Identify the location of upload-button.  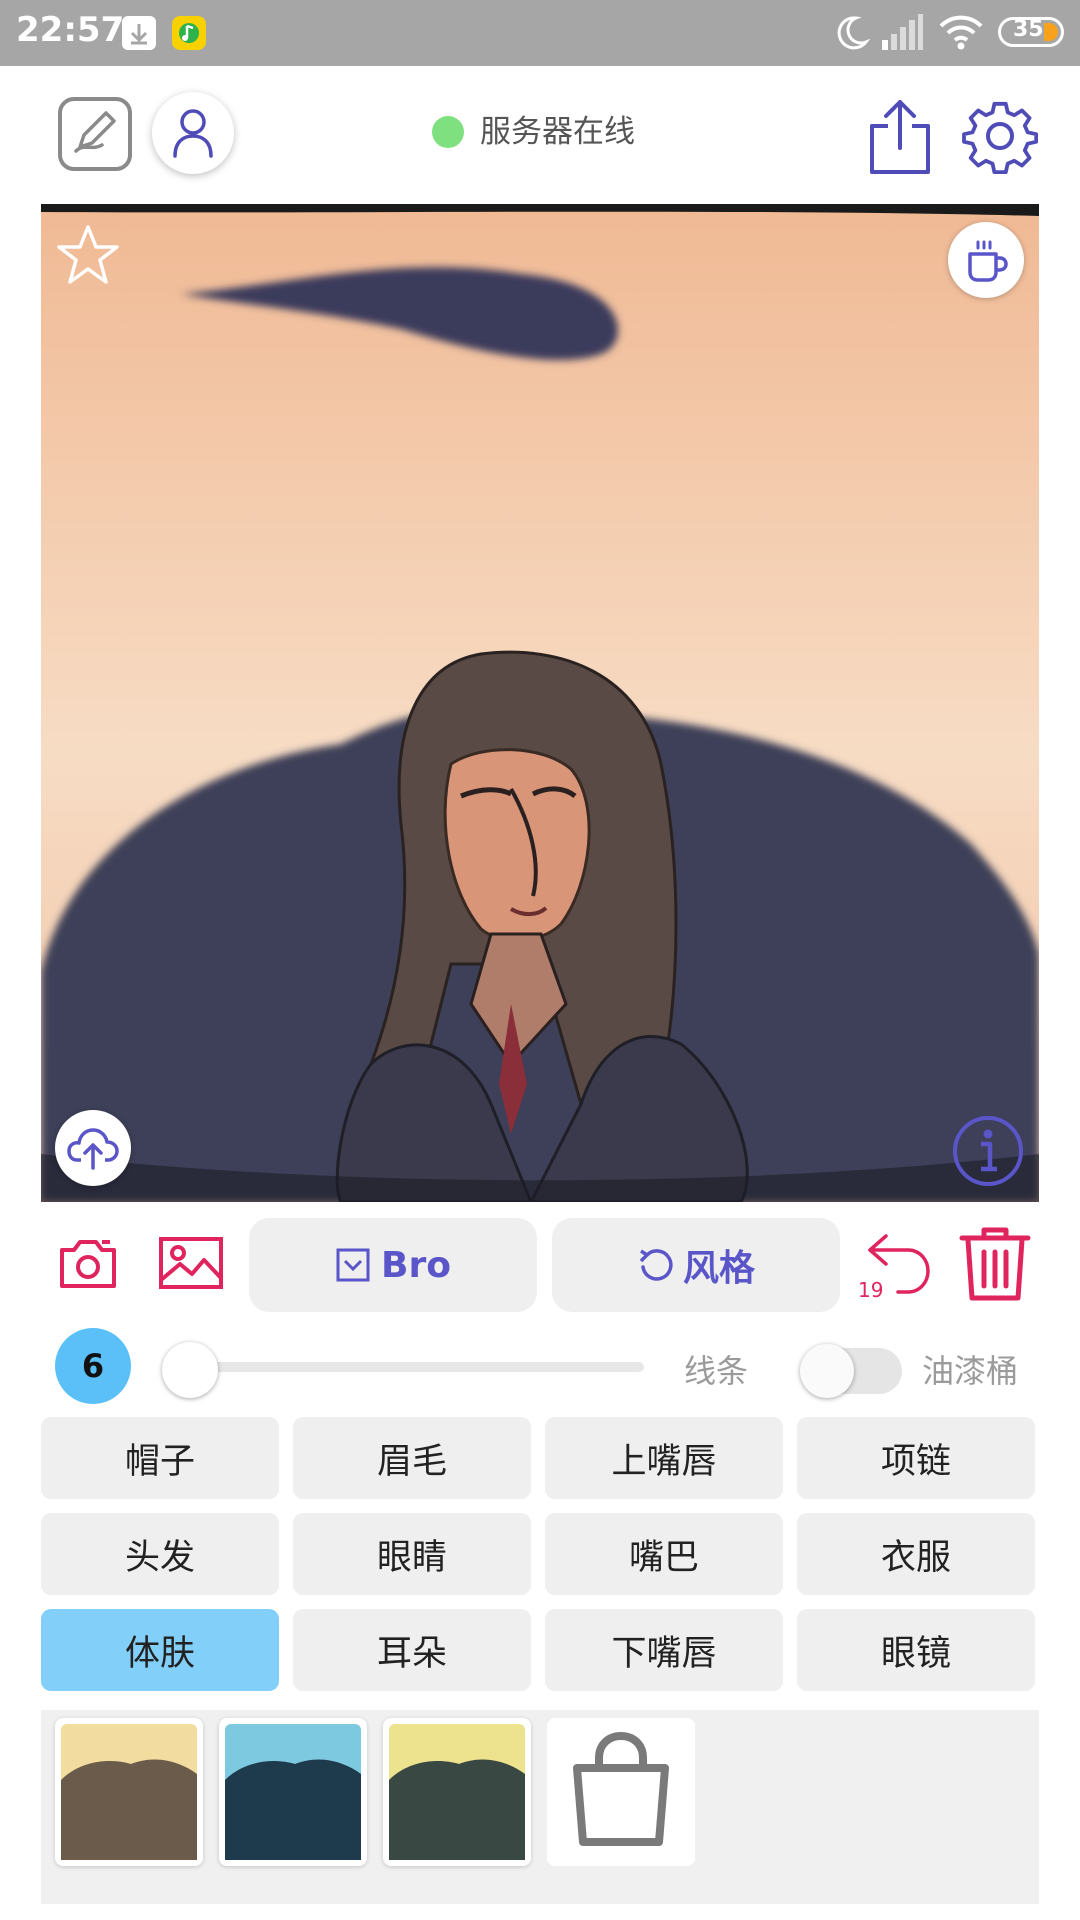
(93, 1148).